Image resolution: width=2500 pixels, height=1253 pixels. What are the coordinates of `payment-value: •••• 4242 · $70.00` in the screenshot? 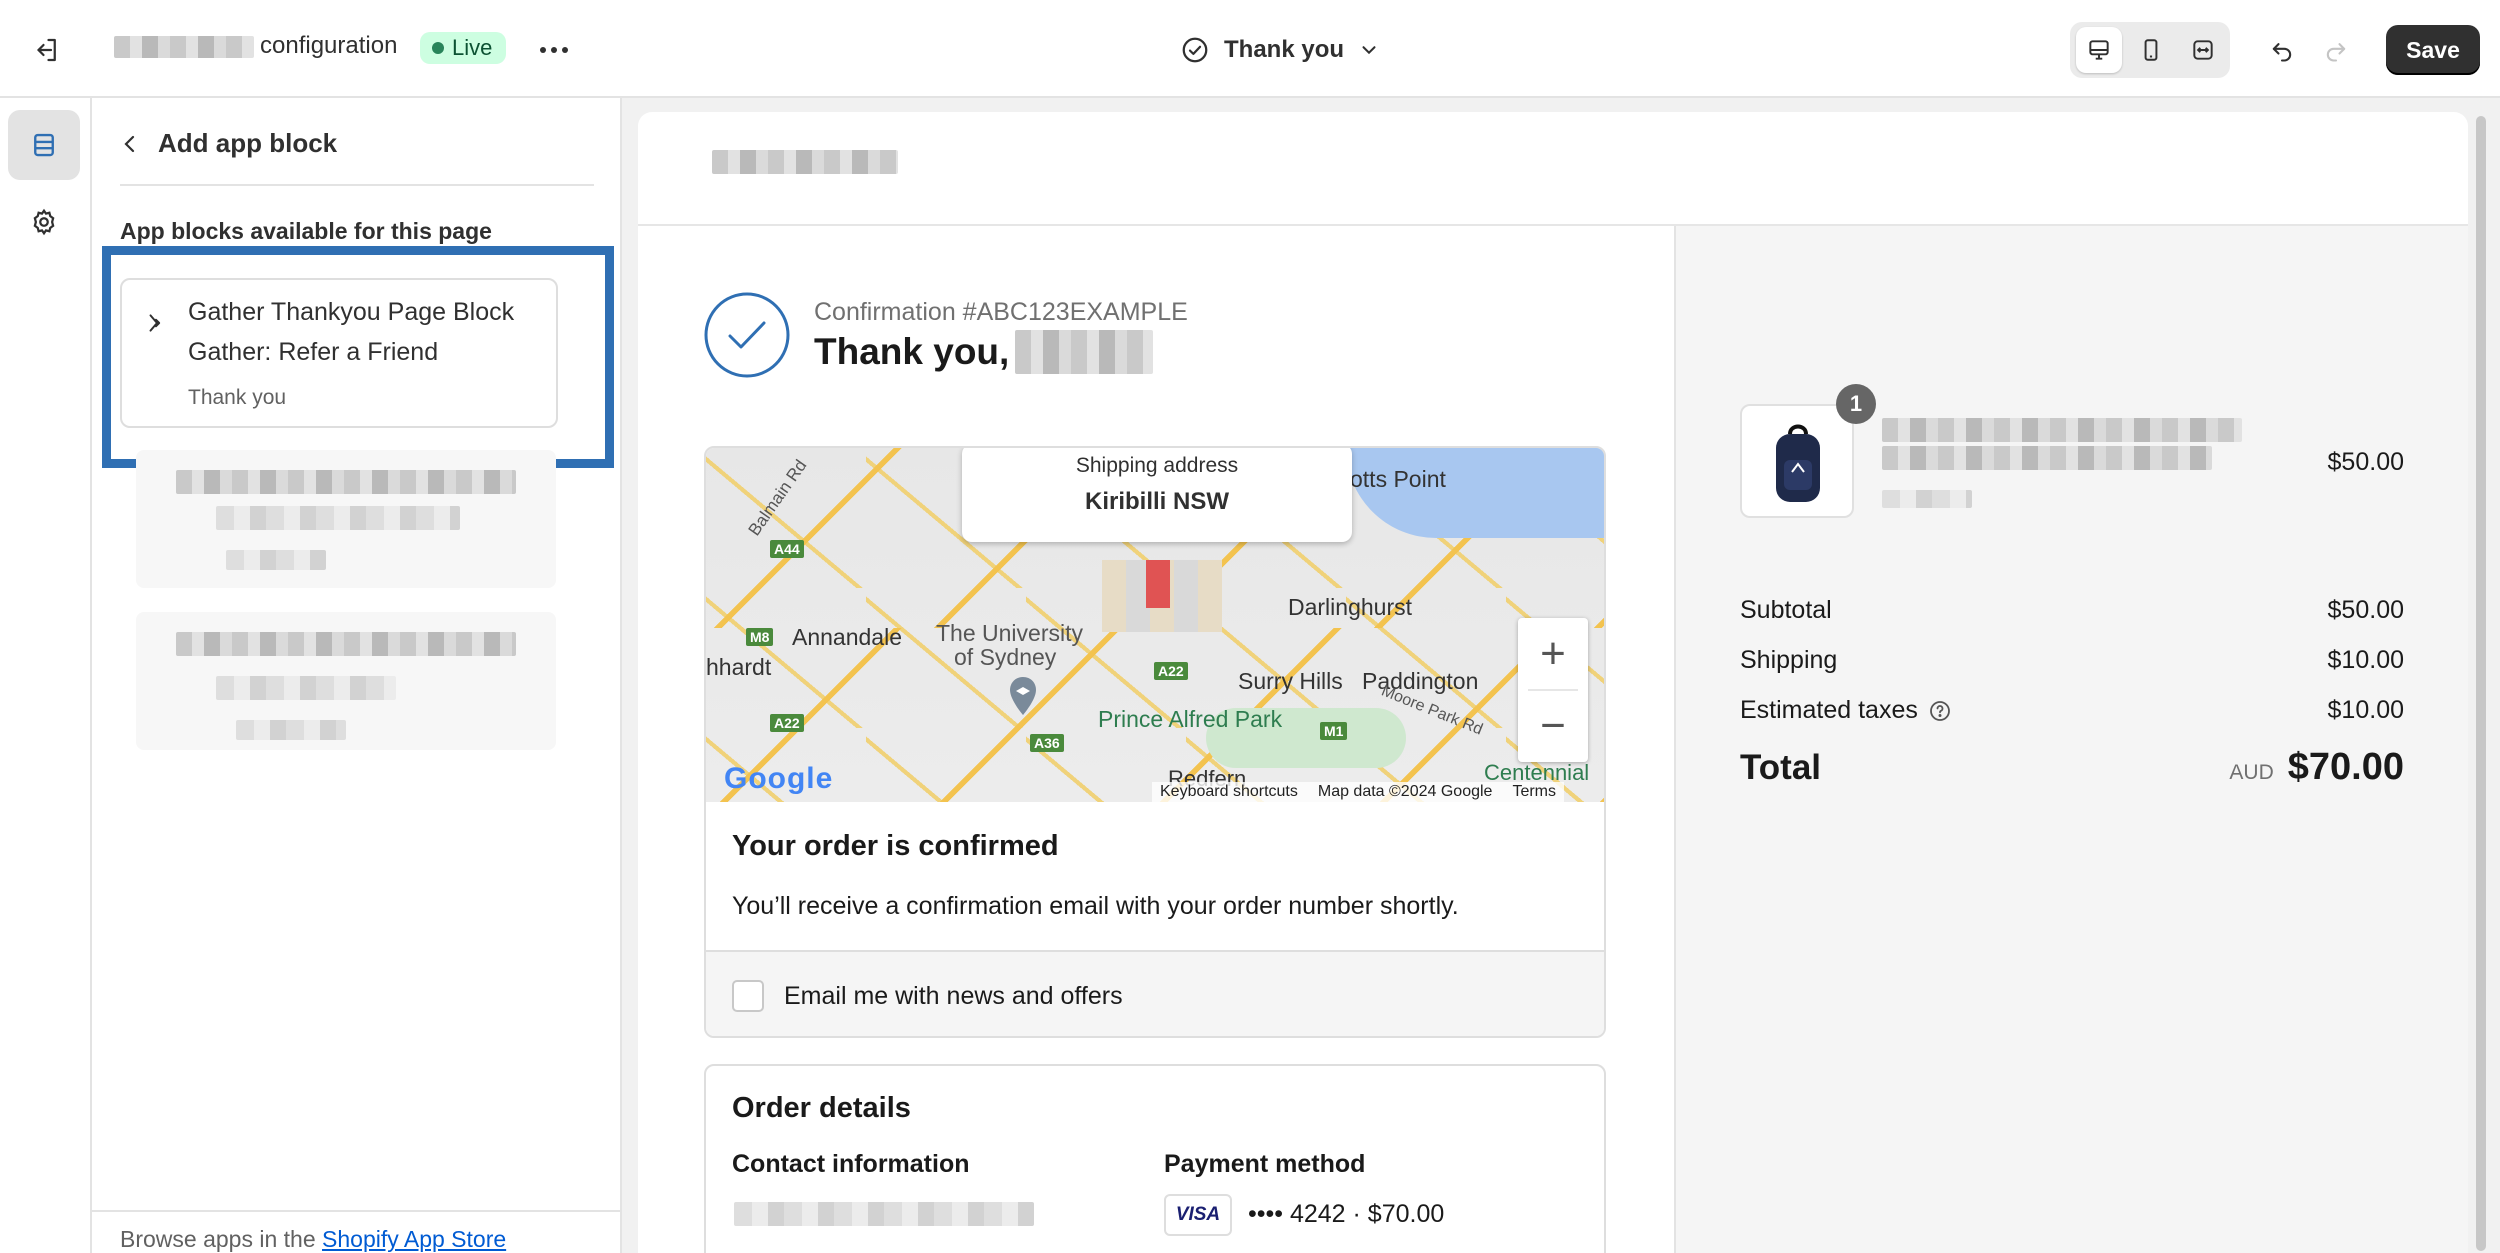 It's located at (1346, 1214).